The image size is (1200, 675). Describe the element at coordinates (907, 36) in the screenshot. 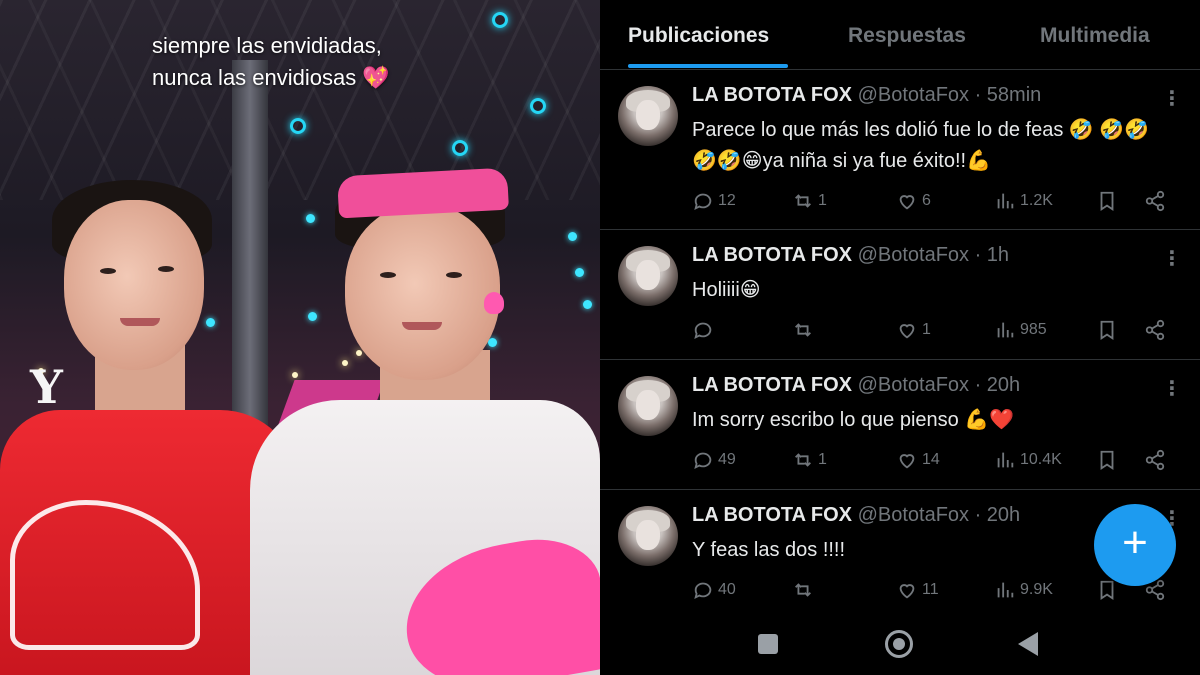

I see `tab-replies: Respuestas` at that location.